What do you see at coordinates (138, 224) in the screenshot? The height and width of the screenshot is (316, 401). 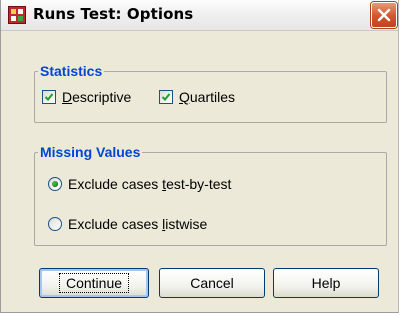 I see `exclude-listwise-label: Exclude cases listwise` at bounding box center [138, 224].